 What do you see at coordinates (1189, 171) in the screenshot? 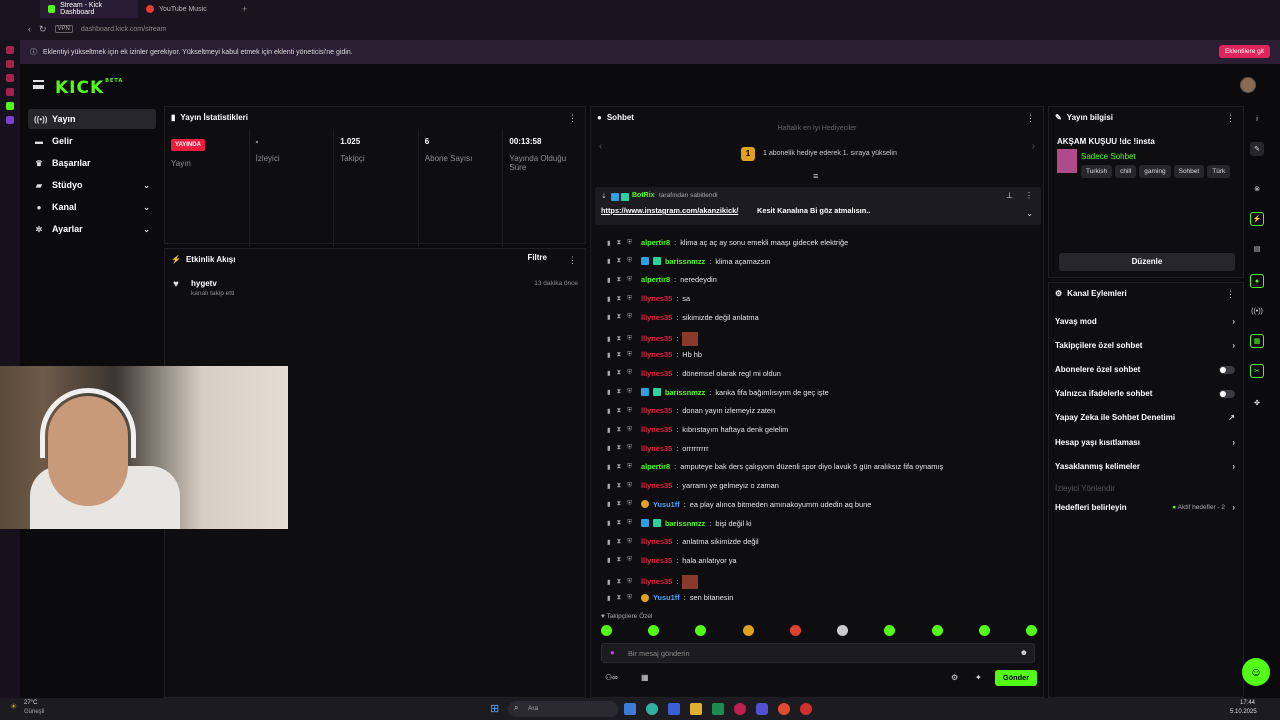
I see `tag: Sohbet` at bounding box center [1189, 171].